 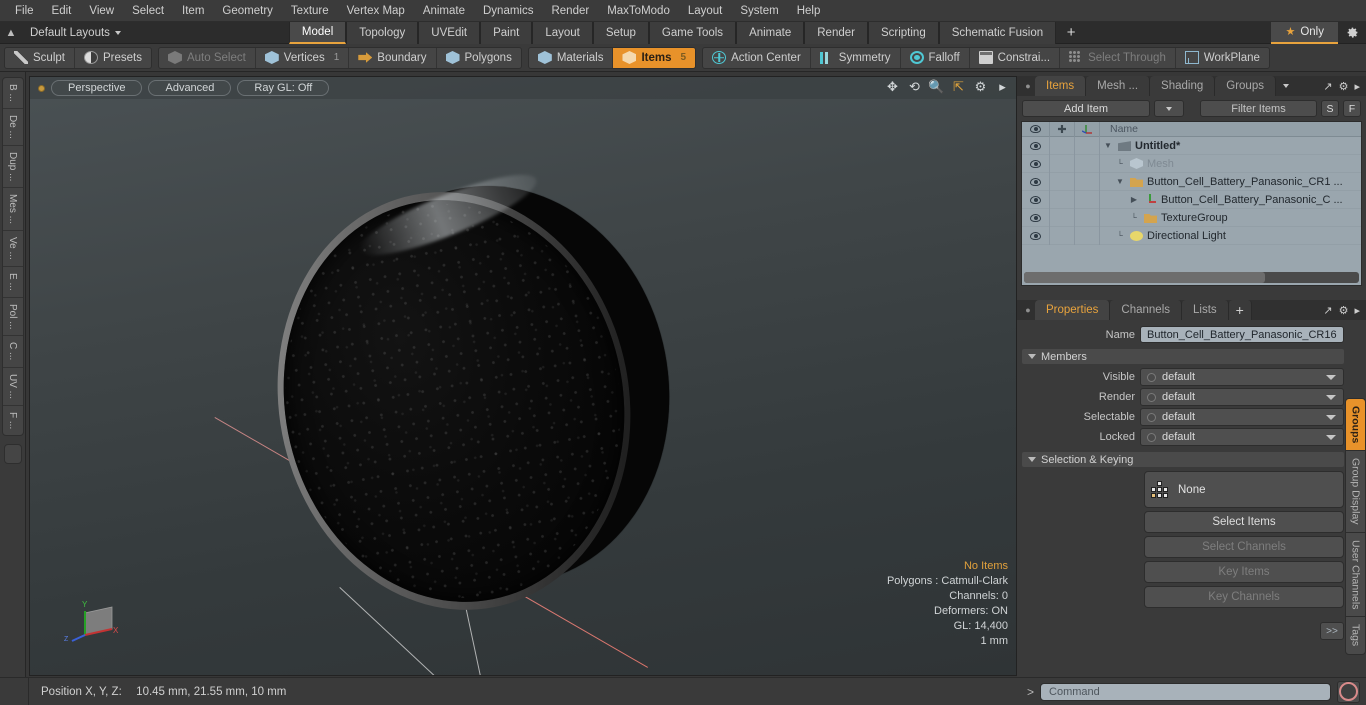 What do you see at coordinates (903, 32) in the screenshot?
I see `tab-scripting: Scripting` at bounding box center [903, 32].